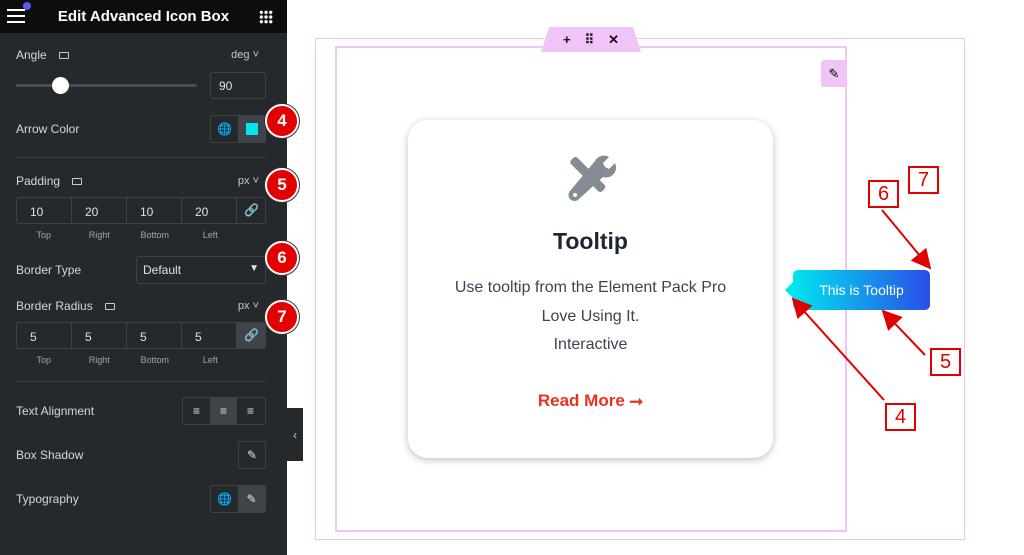 The height and width of the screenshot is (555, 1024). I want to click on callout-arrows, so click(861, 305).